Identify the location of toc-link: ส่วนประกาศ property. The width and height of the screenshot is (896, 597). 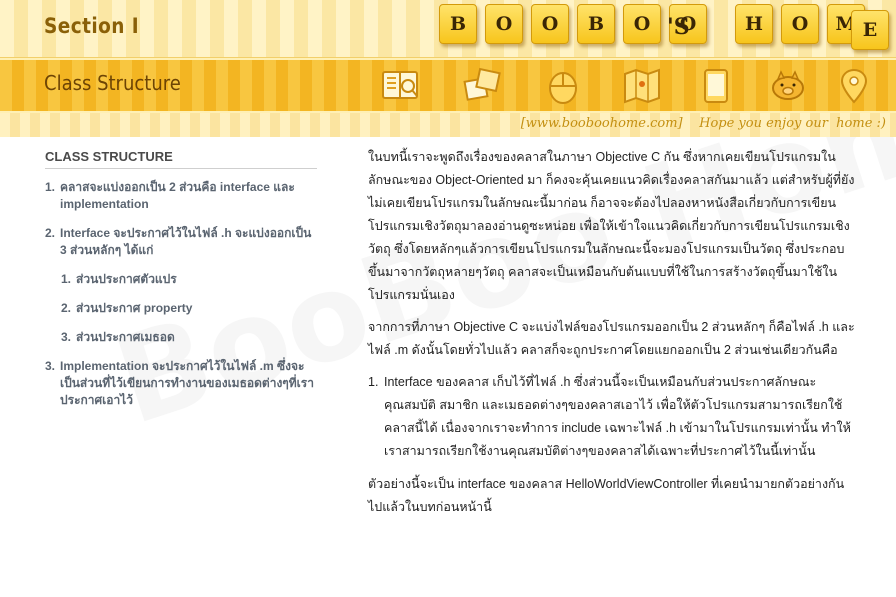
(134, 308).